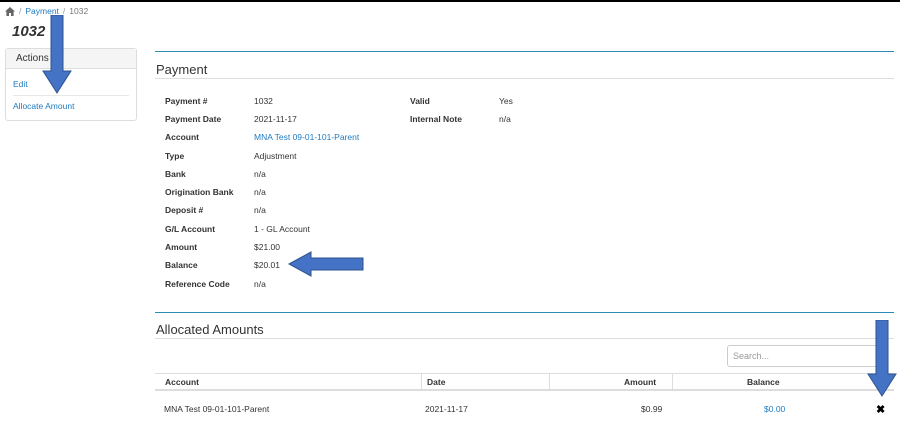 The height and width of the screenshot is (438, 900). Describe the element at coordinates (880, 409) in the screenshot. I see `close-icon: ✖` at that location.